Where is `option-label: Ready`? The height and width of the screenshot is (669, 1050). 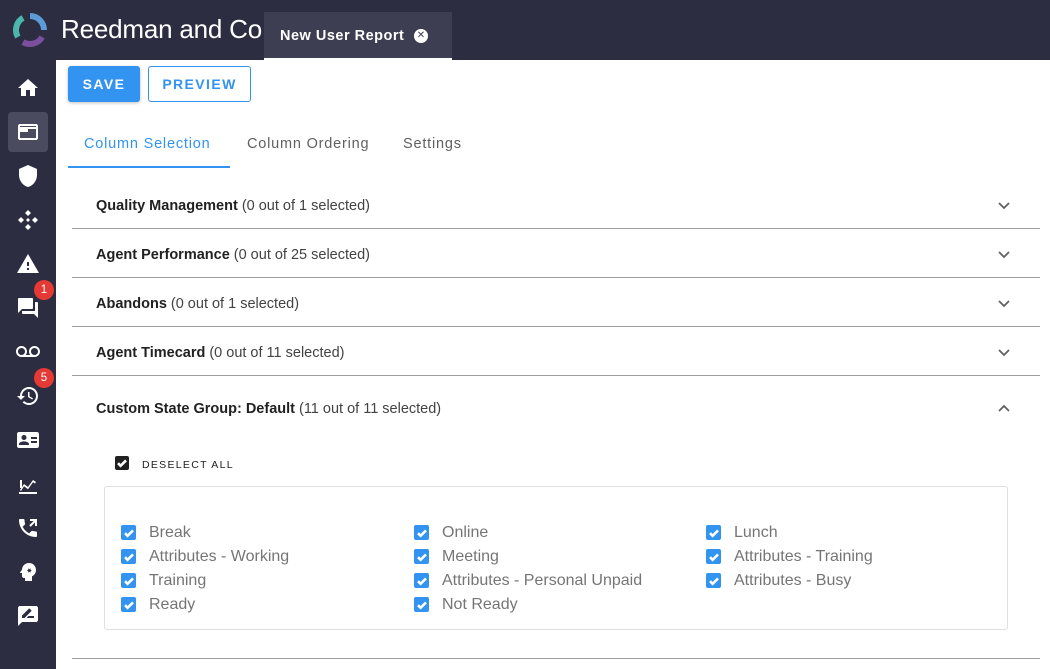 option-label: Ready is located at coordinates (172, 604).